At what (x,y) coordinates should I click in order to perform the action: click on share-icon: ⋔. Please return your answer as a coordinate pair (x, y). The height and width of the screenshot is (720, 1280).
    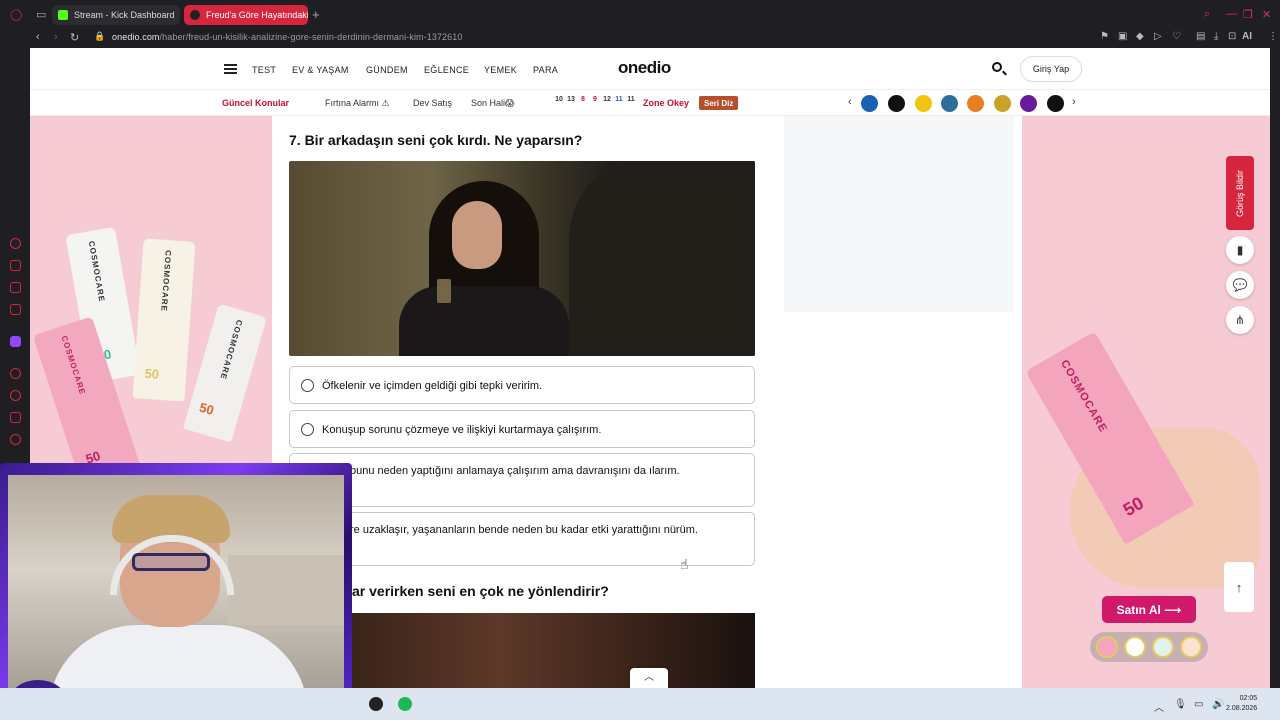
    Looking at the image, I should click on (1240, 320).